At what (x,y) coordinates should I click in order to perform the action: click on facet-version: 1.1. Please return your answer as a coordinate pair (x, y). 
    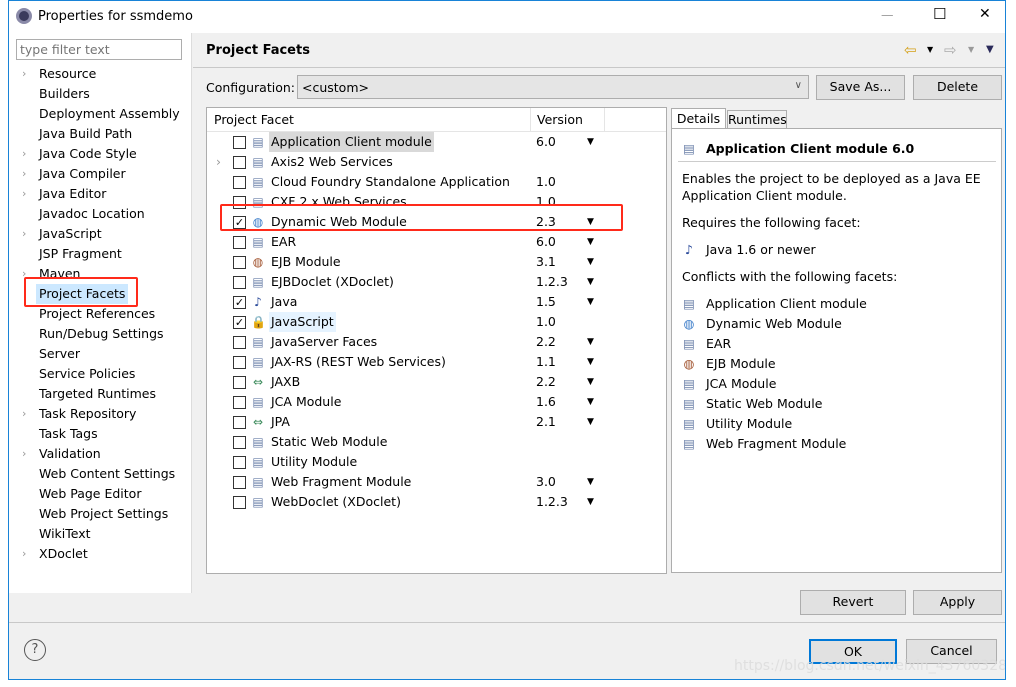
    Looking at the image, I should click on (546, 362).